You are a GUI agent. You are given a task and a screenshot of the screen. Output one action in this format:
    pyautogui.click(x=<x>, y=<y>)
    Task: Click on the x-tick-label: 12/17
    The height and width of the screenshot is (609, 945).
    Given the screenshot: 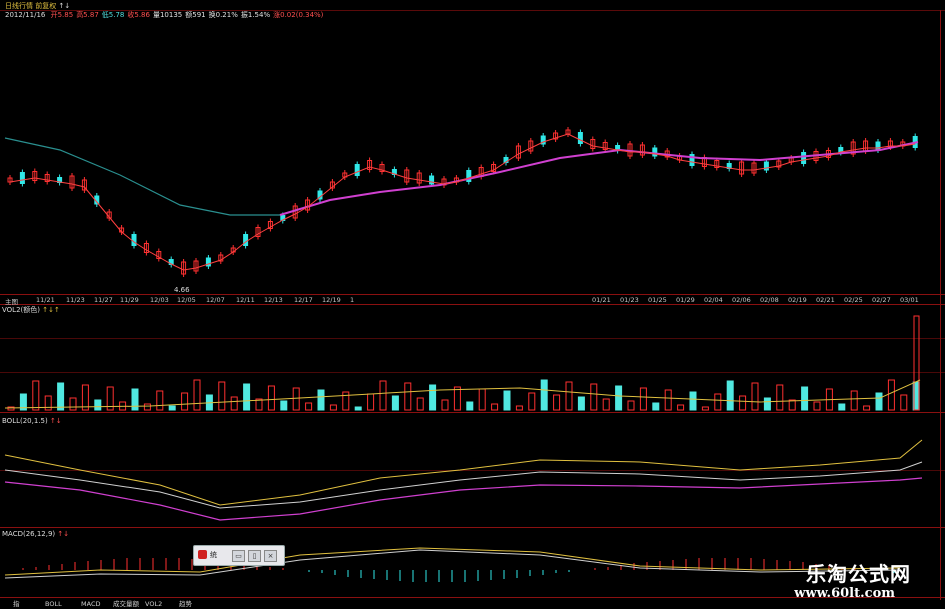 What is the action you would take?
    pyautogui.click(x=303, y=300)
    